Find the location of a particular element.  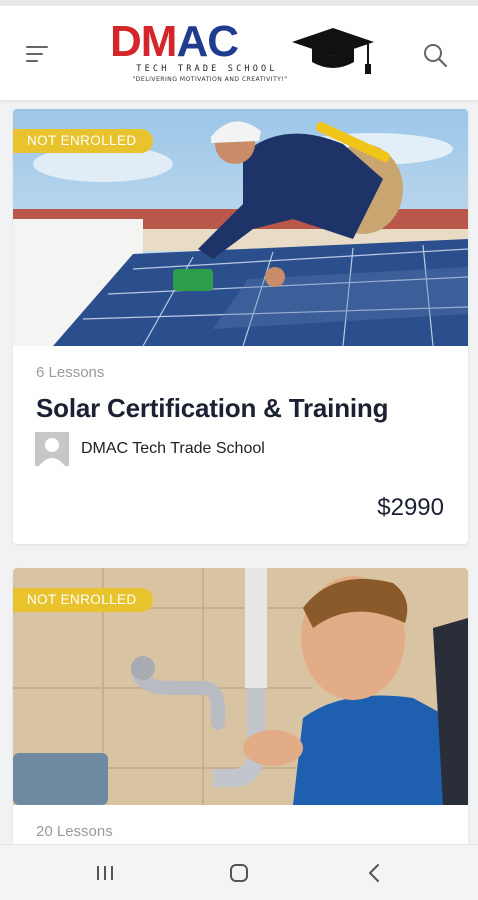

course-price: $2990 is located at coordinates (410, 507).